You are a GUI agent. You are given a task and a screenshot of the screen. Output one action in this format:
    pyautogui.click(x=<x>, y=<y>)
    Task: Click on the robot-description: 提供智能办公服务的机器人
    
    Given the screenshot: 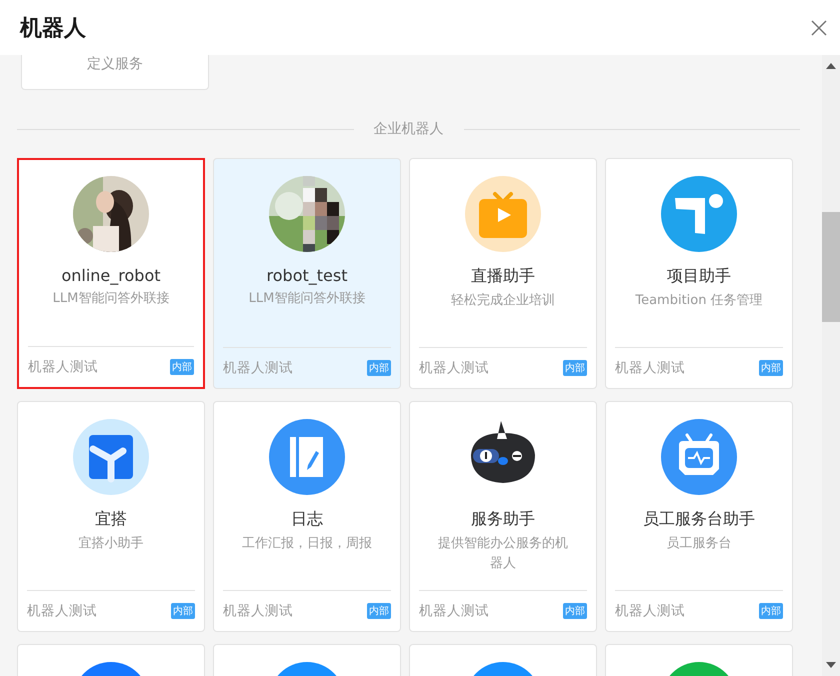 What is the action you would take?
    pyautogui.click(x=503, y=554)
    